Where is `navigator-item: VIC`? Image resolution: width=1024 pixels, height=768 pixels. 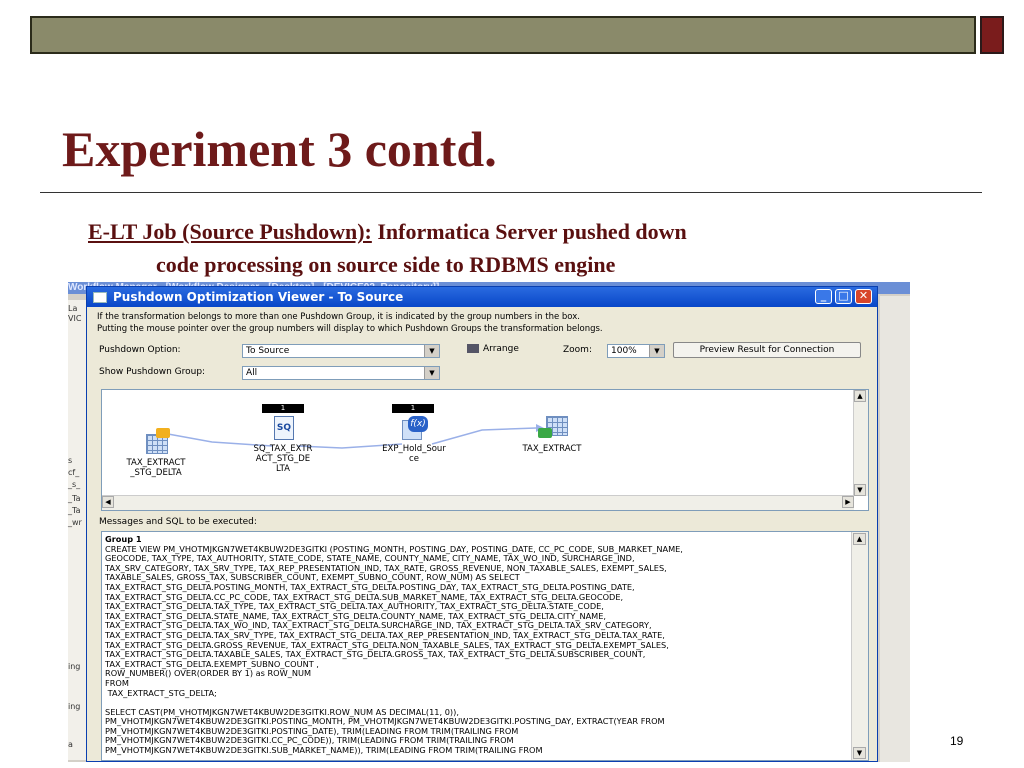 navigator-item: VIC is located at coordinates (74, 318).